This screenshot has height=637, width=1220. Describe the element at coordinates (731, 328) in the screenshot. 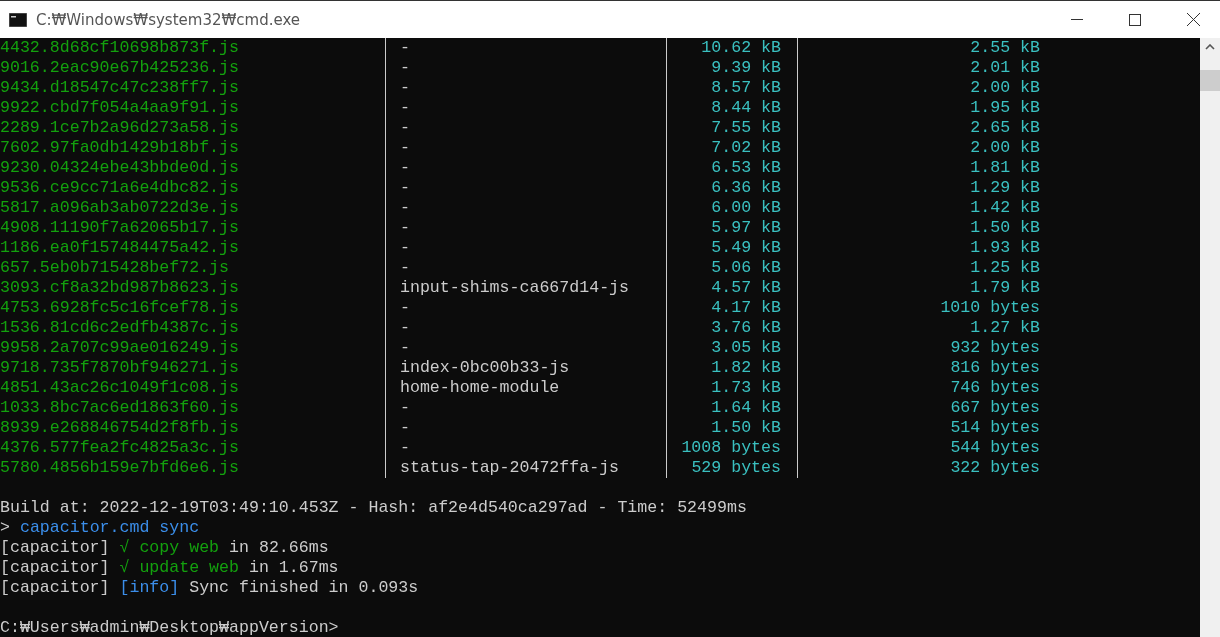

I see `raw-size: 3.76 kB` at that location.